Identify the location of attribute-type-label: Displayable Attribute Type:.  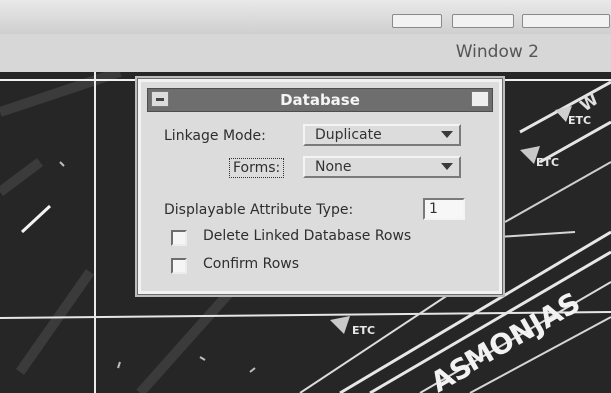
(259, 210).